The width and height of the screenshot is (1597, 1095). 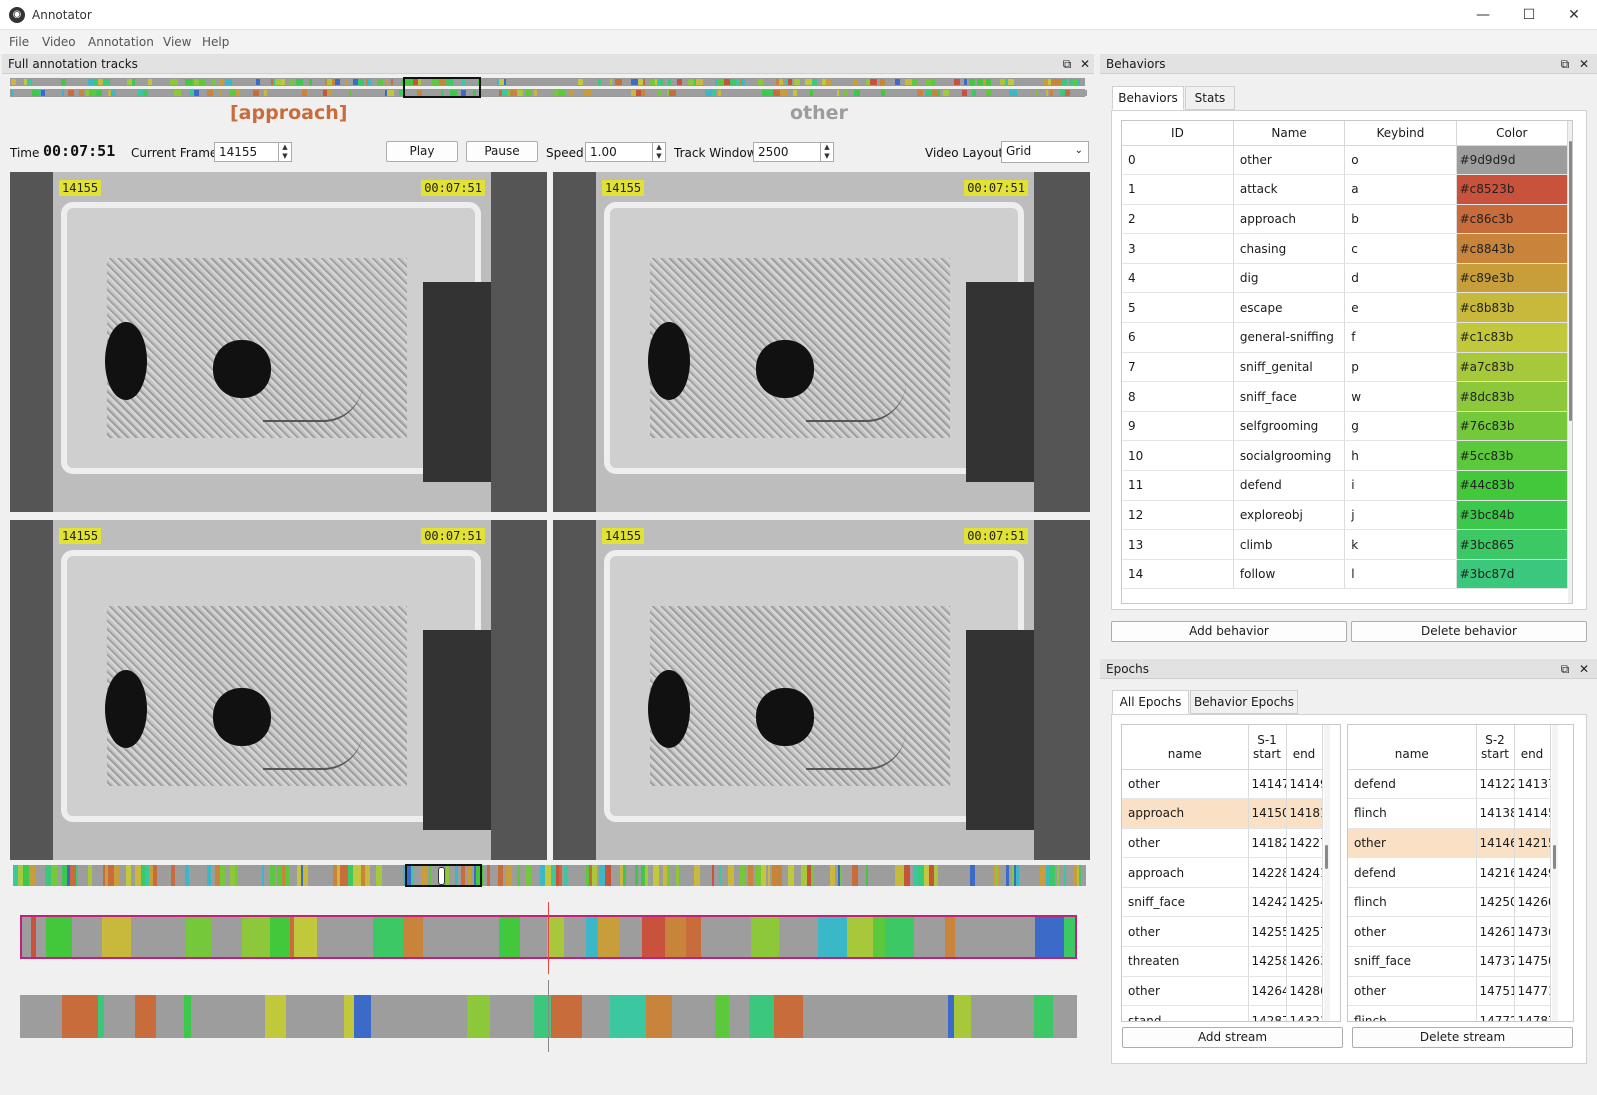 What do you see at coordinates (1222, 932) in the screenshot?
I see `table-row: other1425514257` at bounding box center [1222, 932].